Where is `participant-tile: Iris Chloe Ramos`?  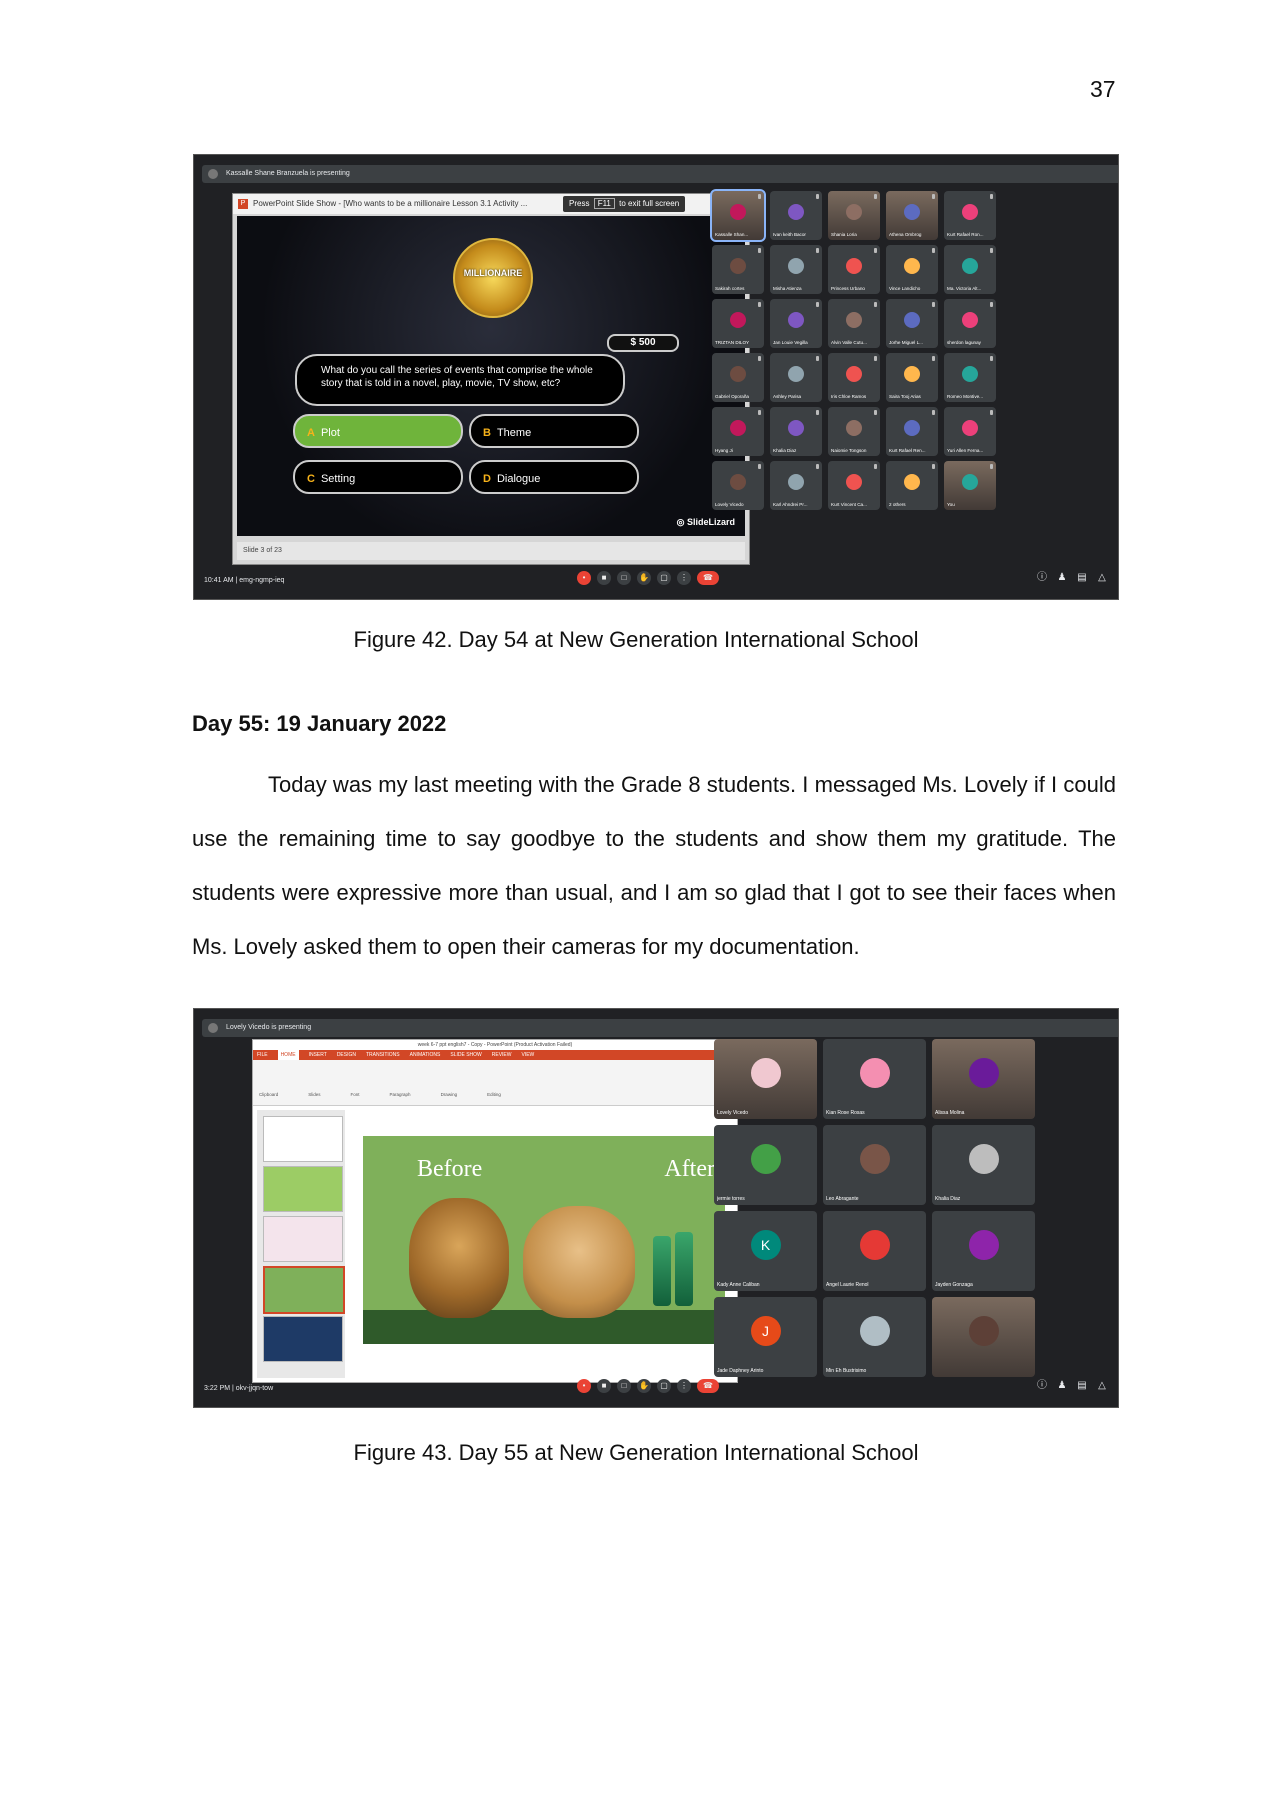
participant-tile: Iris Chloe Ramos is located at coordinates (854, 377).